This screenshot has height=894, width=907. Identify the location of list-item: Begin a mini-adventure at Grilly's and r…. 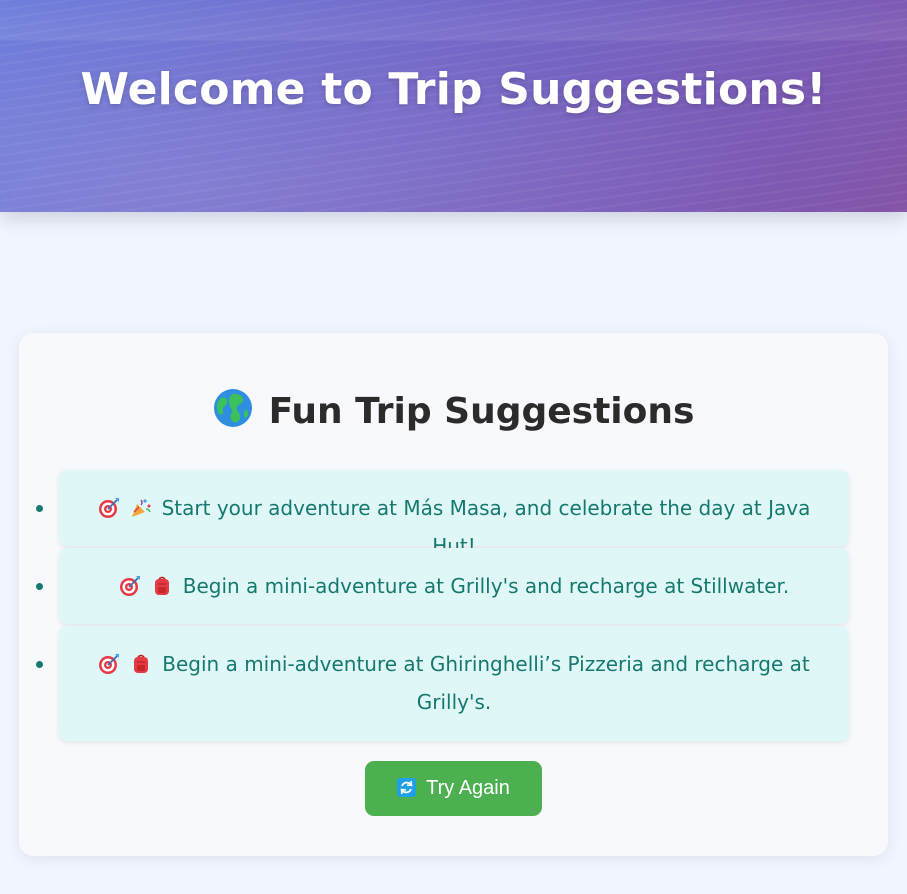
(442, 586).